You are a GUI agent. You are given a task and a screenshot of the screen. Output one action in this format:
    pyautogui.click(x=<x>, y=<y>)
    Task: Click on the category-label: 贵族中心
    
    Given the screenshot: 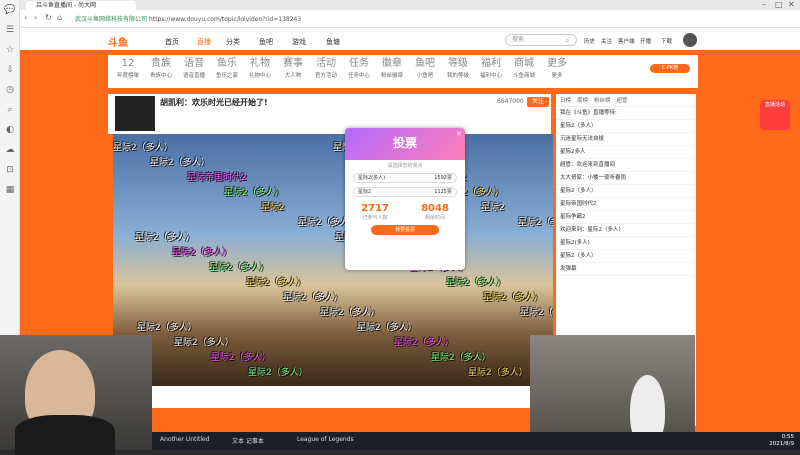 What is the action you would take?
    pyautogui.click(x=160, y=76)
    